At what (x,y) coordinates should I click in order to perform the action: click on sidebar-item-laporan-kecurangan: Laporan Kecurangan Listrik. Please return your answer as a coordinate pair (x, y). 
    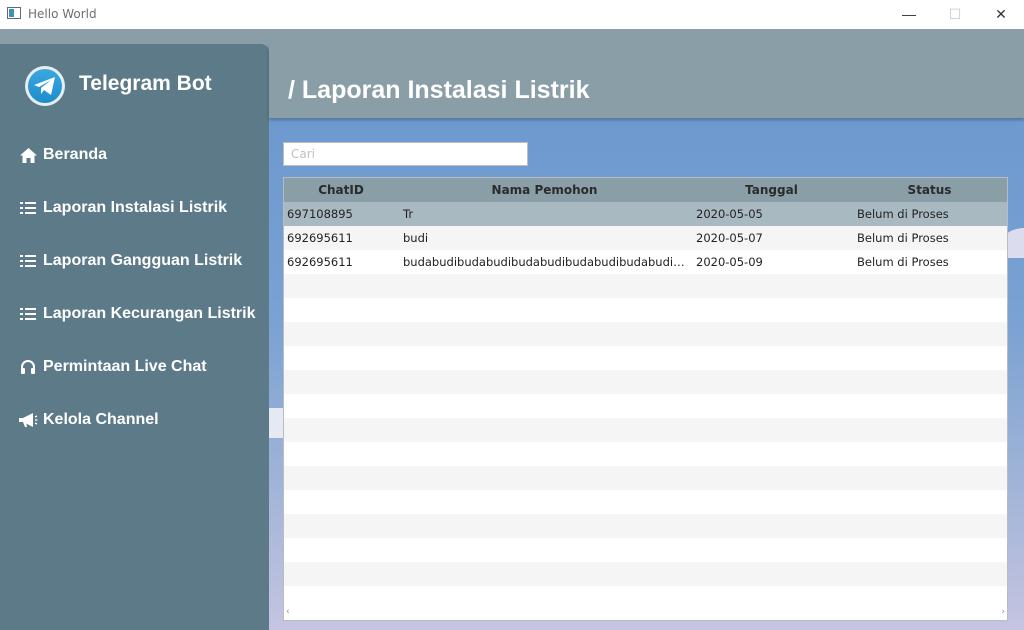
    Looking at the image, I should click on (137, 314).